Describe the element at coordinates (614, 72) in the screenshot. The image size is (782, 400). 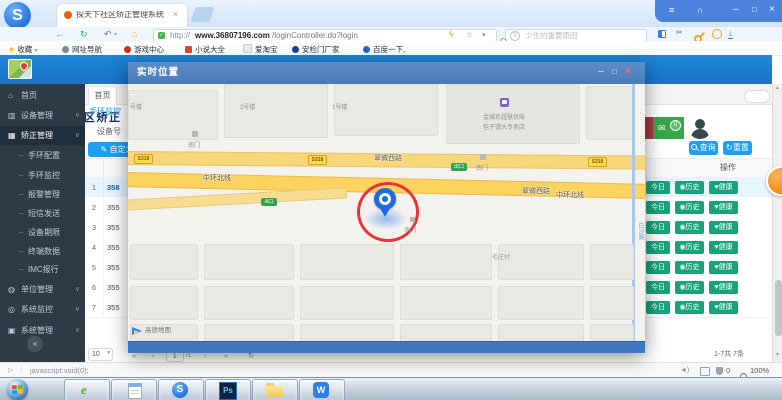
I see `modal-maximize-icon: □` at that location.